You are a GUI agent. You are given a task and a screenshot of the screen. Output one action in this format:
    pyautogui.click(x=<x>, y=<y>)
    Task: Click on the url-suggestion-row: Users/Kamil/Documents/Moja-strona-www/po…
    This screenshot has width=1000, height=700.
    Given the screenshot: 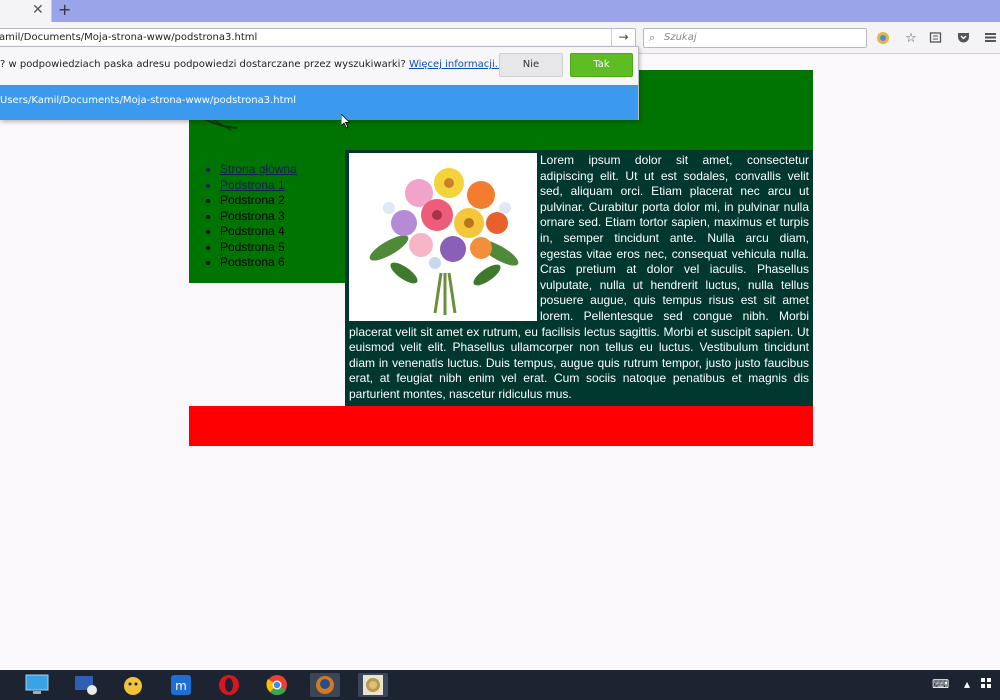 What is the action you would take?
    pyautogui.click(x=319, y=102)
    